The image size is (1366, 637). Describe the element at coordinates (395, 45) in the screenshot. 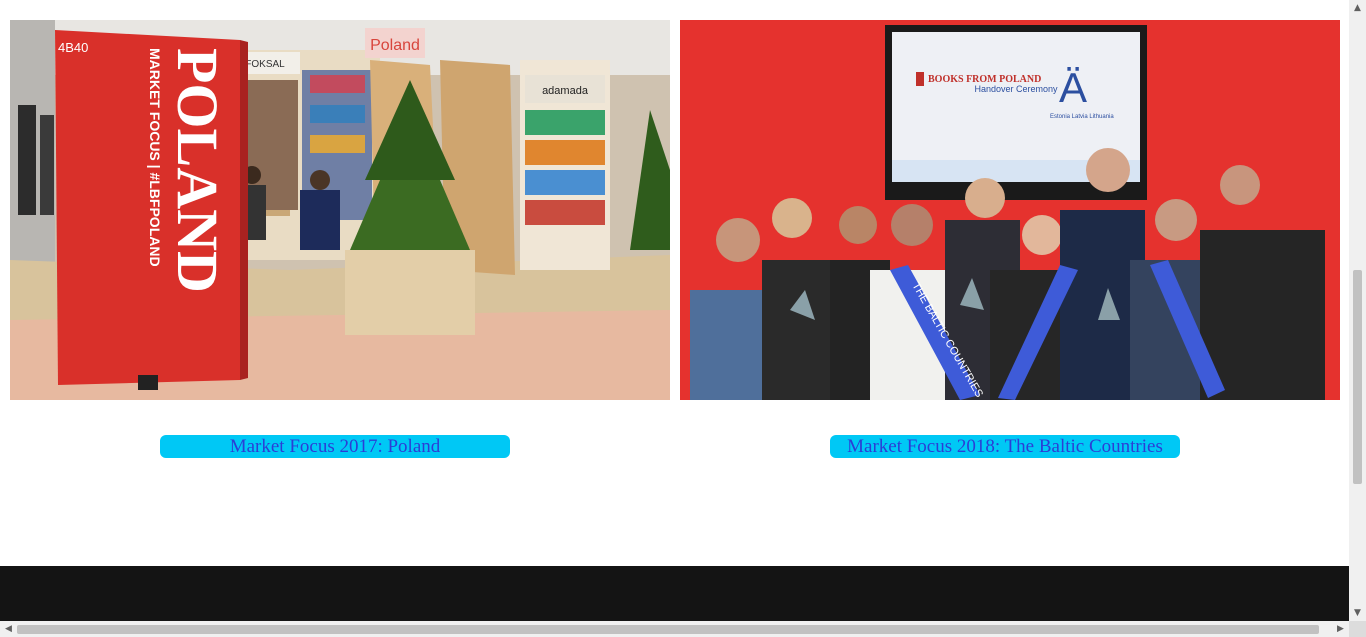

I see `sign-poland-top: Poland` at that location.